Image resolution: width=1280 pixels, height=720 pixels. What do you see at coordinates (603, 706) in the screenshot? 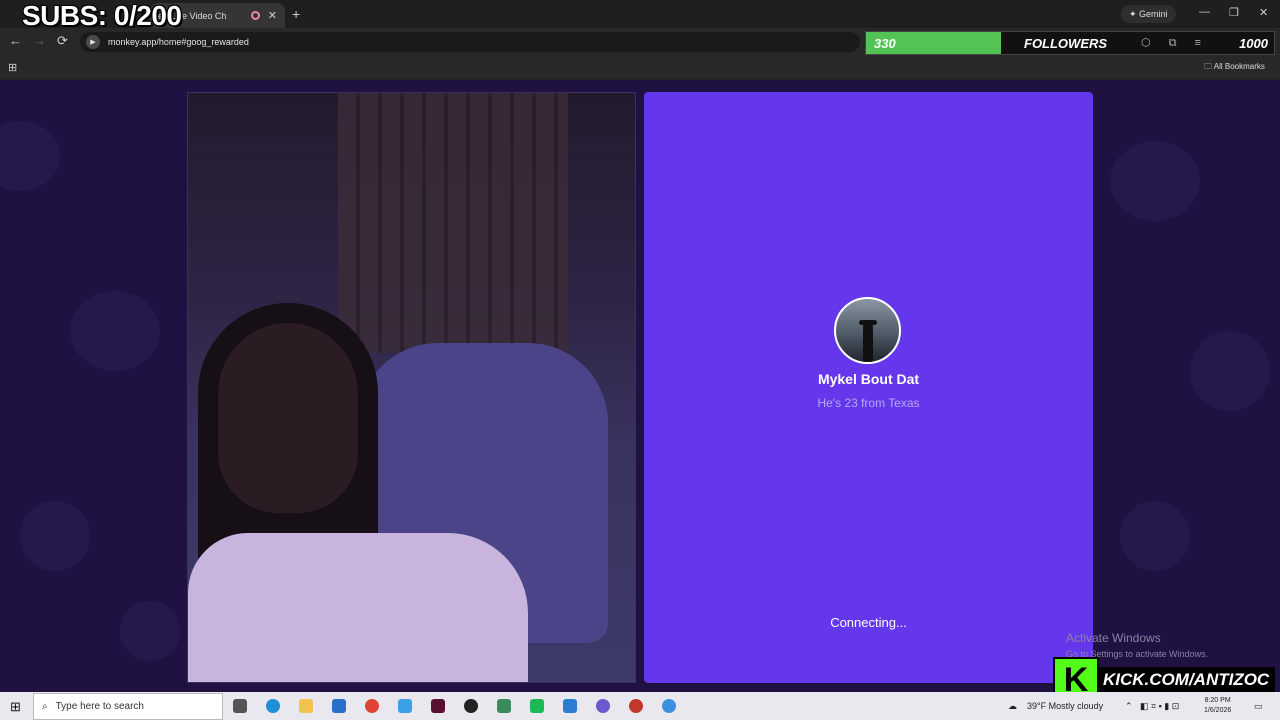
I see `discord-icon` at bounding box center [603, 706].